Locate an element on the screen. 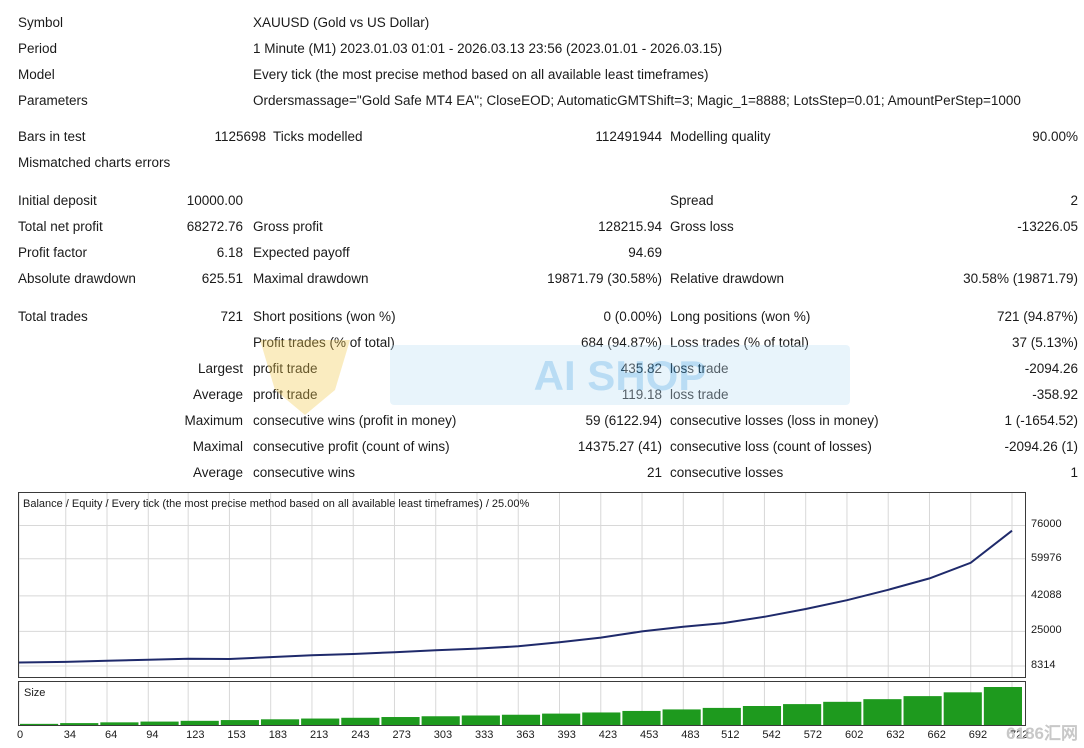 The image size is (1084, 748). grossprofit-label: Gross profit is located at coordinates (288, 226).